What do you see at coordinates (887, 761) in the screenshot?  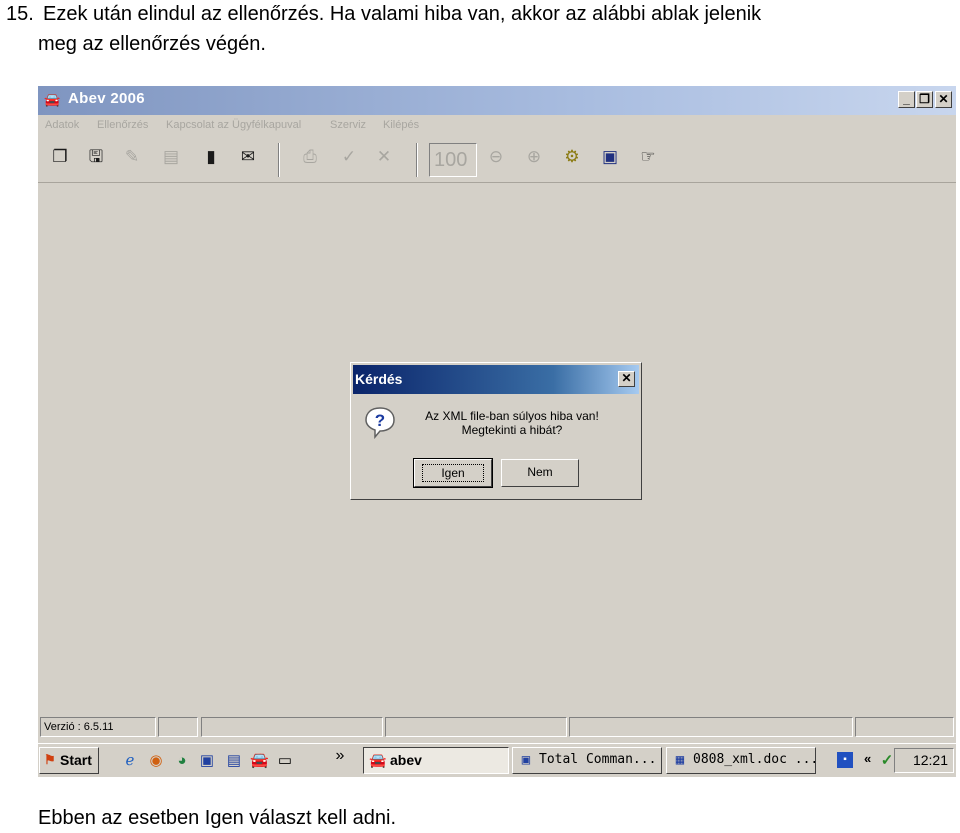 I see `tray-app-icon: ✓` at bounding box center [887, 761].